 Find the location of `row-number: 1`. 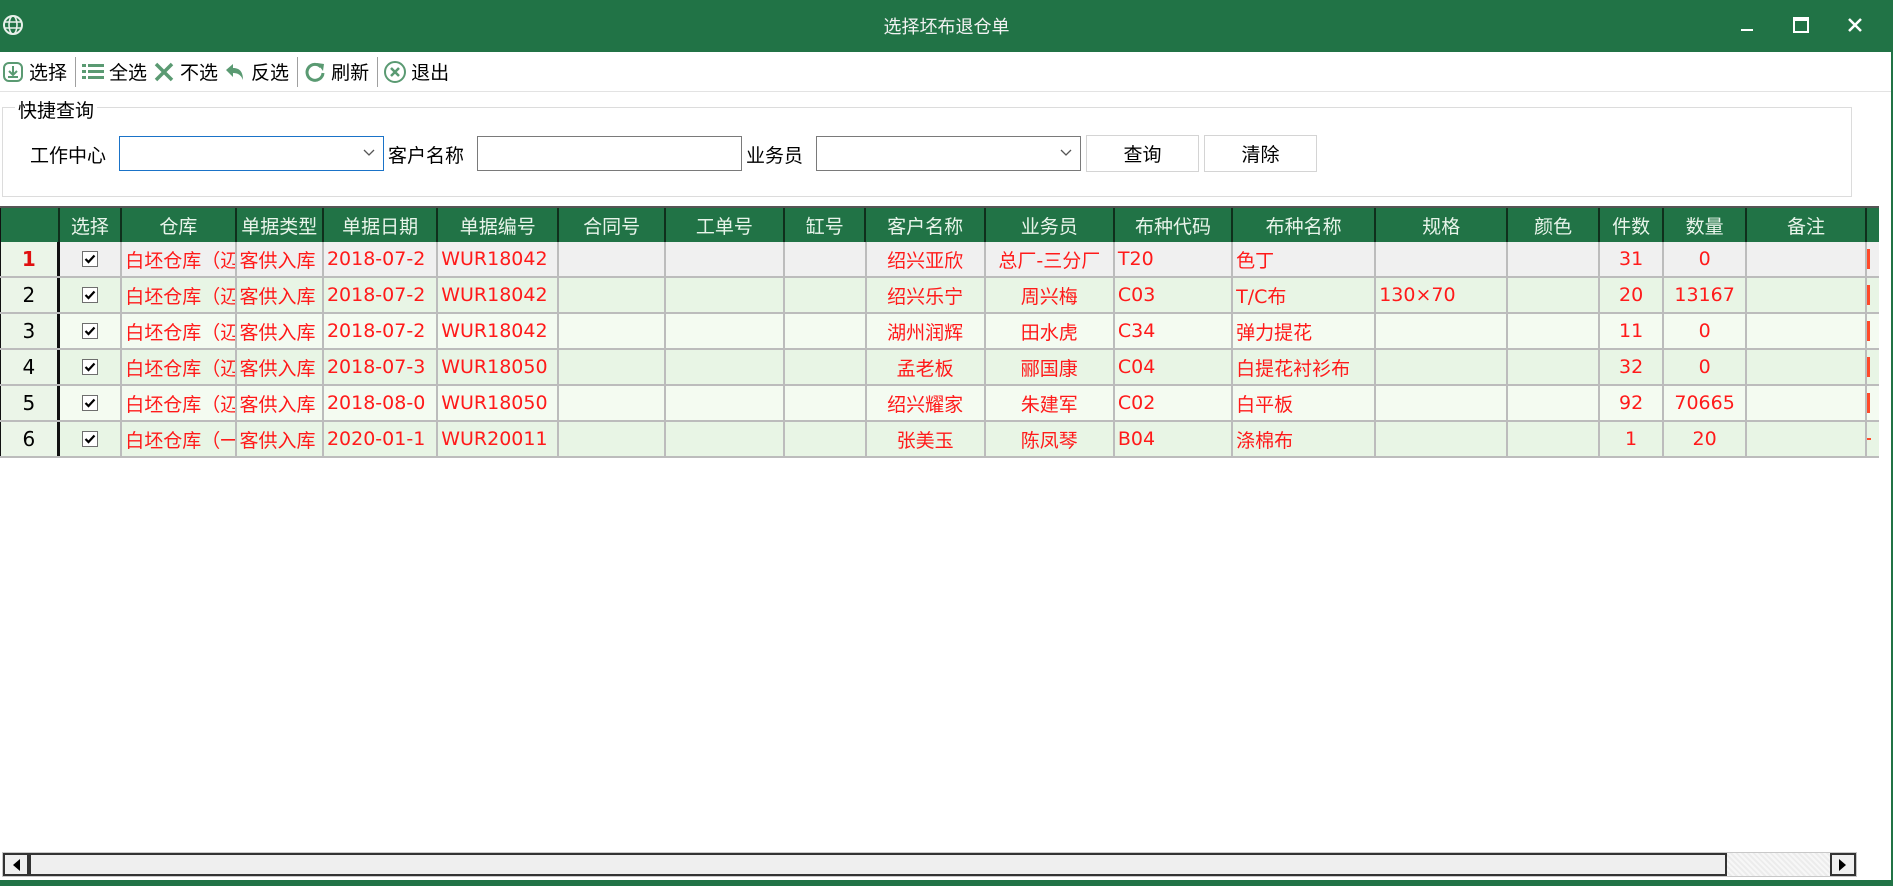

row-number: 1 is located at coordinates (30, 259).